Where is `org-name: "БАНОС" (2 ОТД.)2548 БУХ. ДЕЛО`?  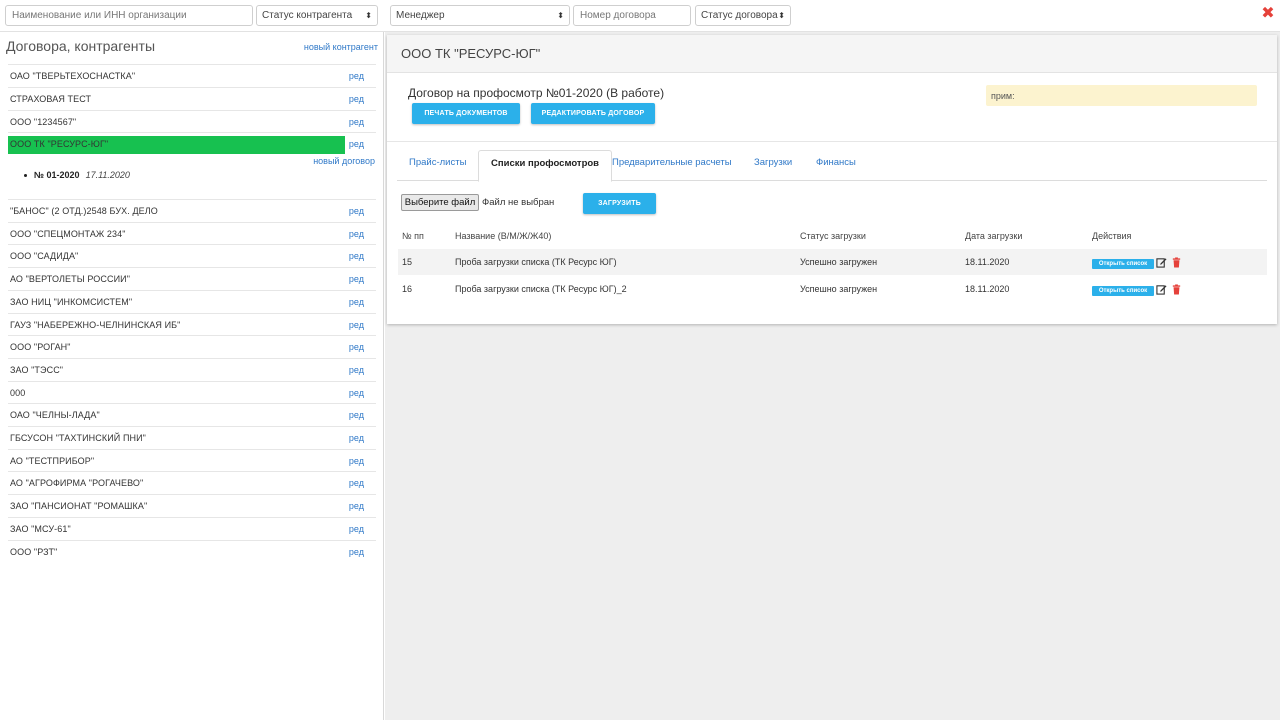
org-name: "БАНОС" (2 ОТД.)2548 БУХ. ДЕЛО is located at coordinates (84, 211).